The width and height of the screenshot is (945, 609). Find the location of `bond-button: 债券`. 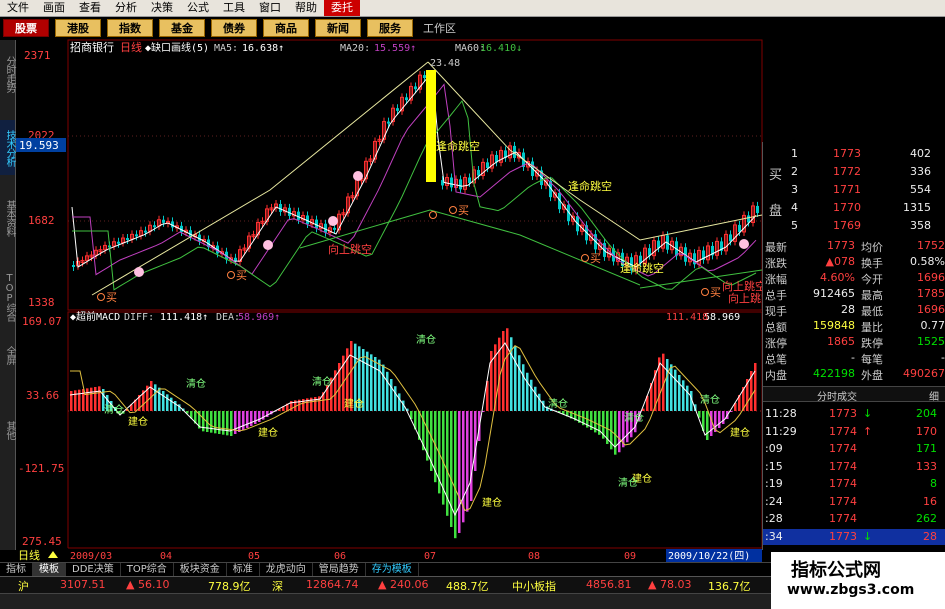

bond-button: 债券 is located at coordinates (234, 28).